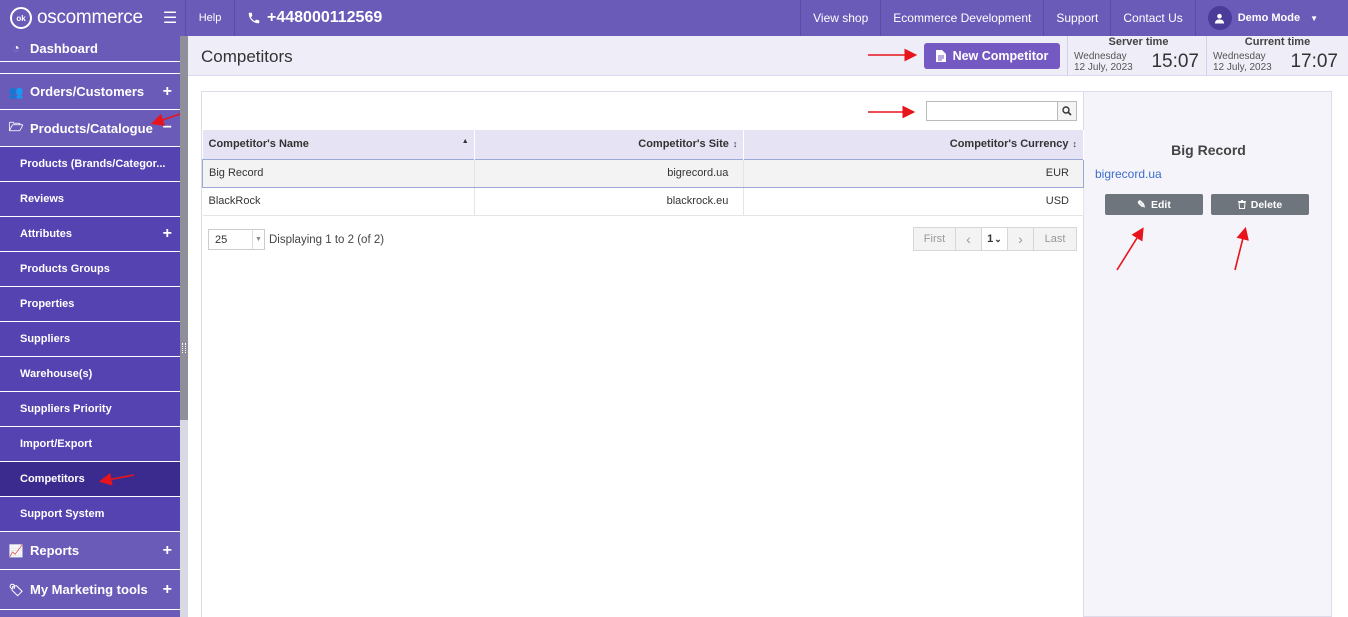  I want to click on phone-icon, so click(254, 18).